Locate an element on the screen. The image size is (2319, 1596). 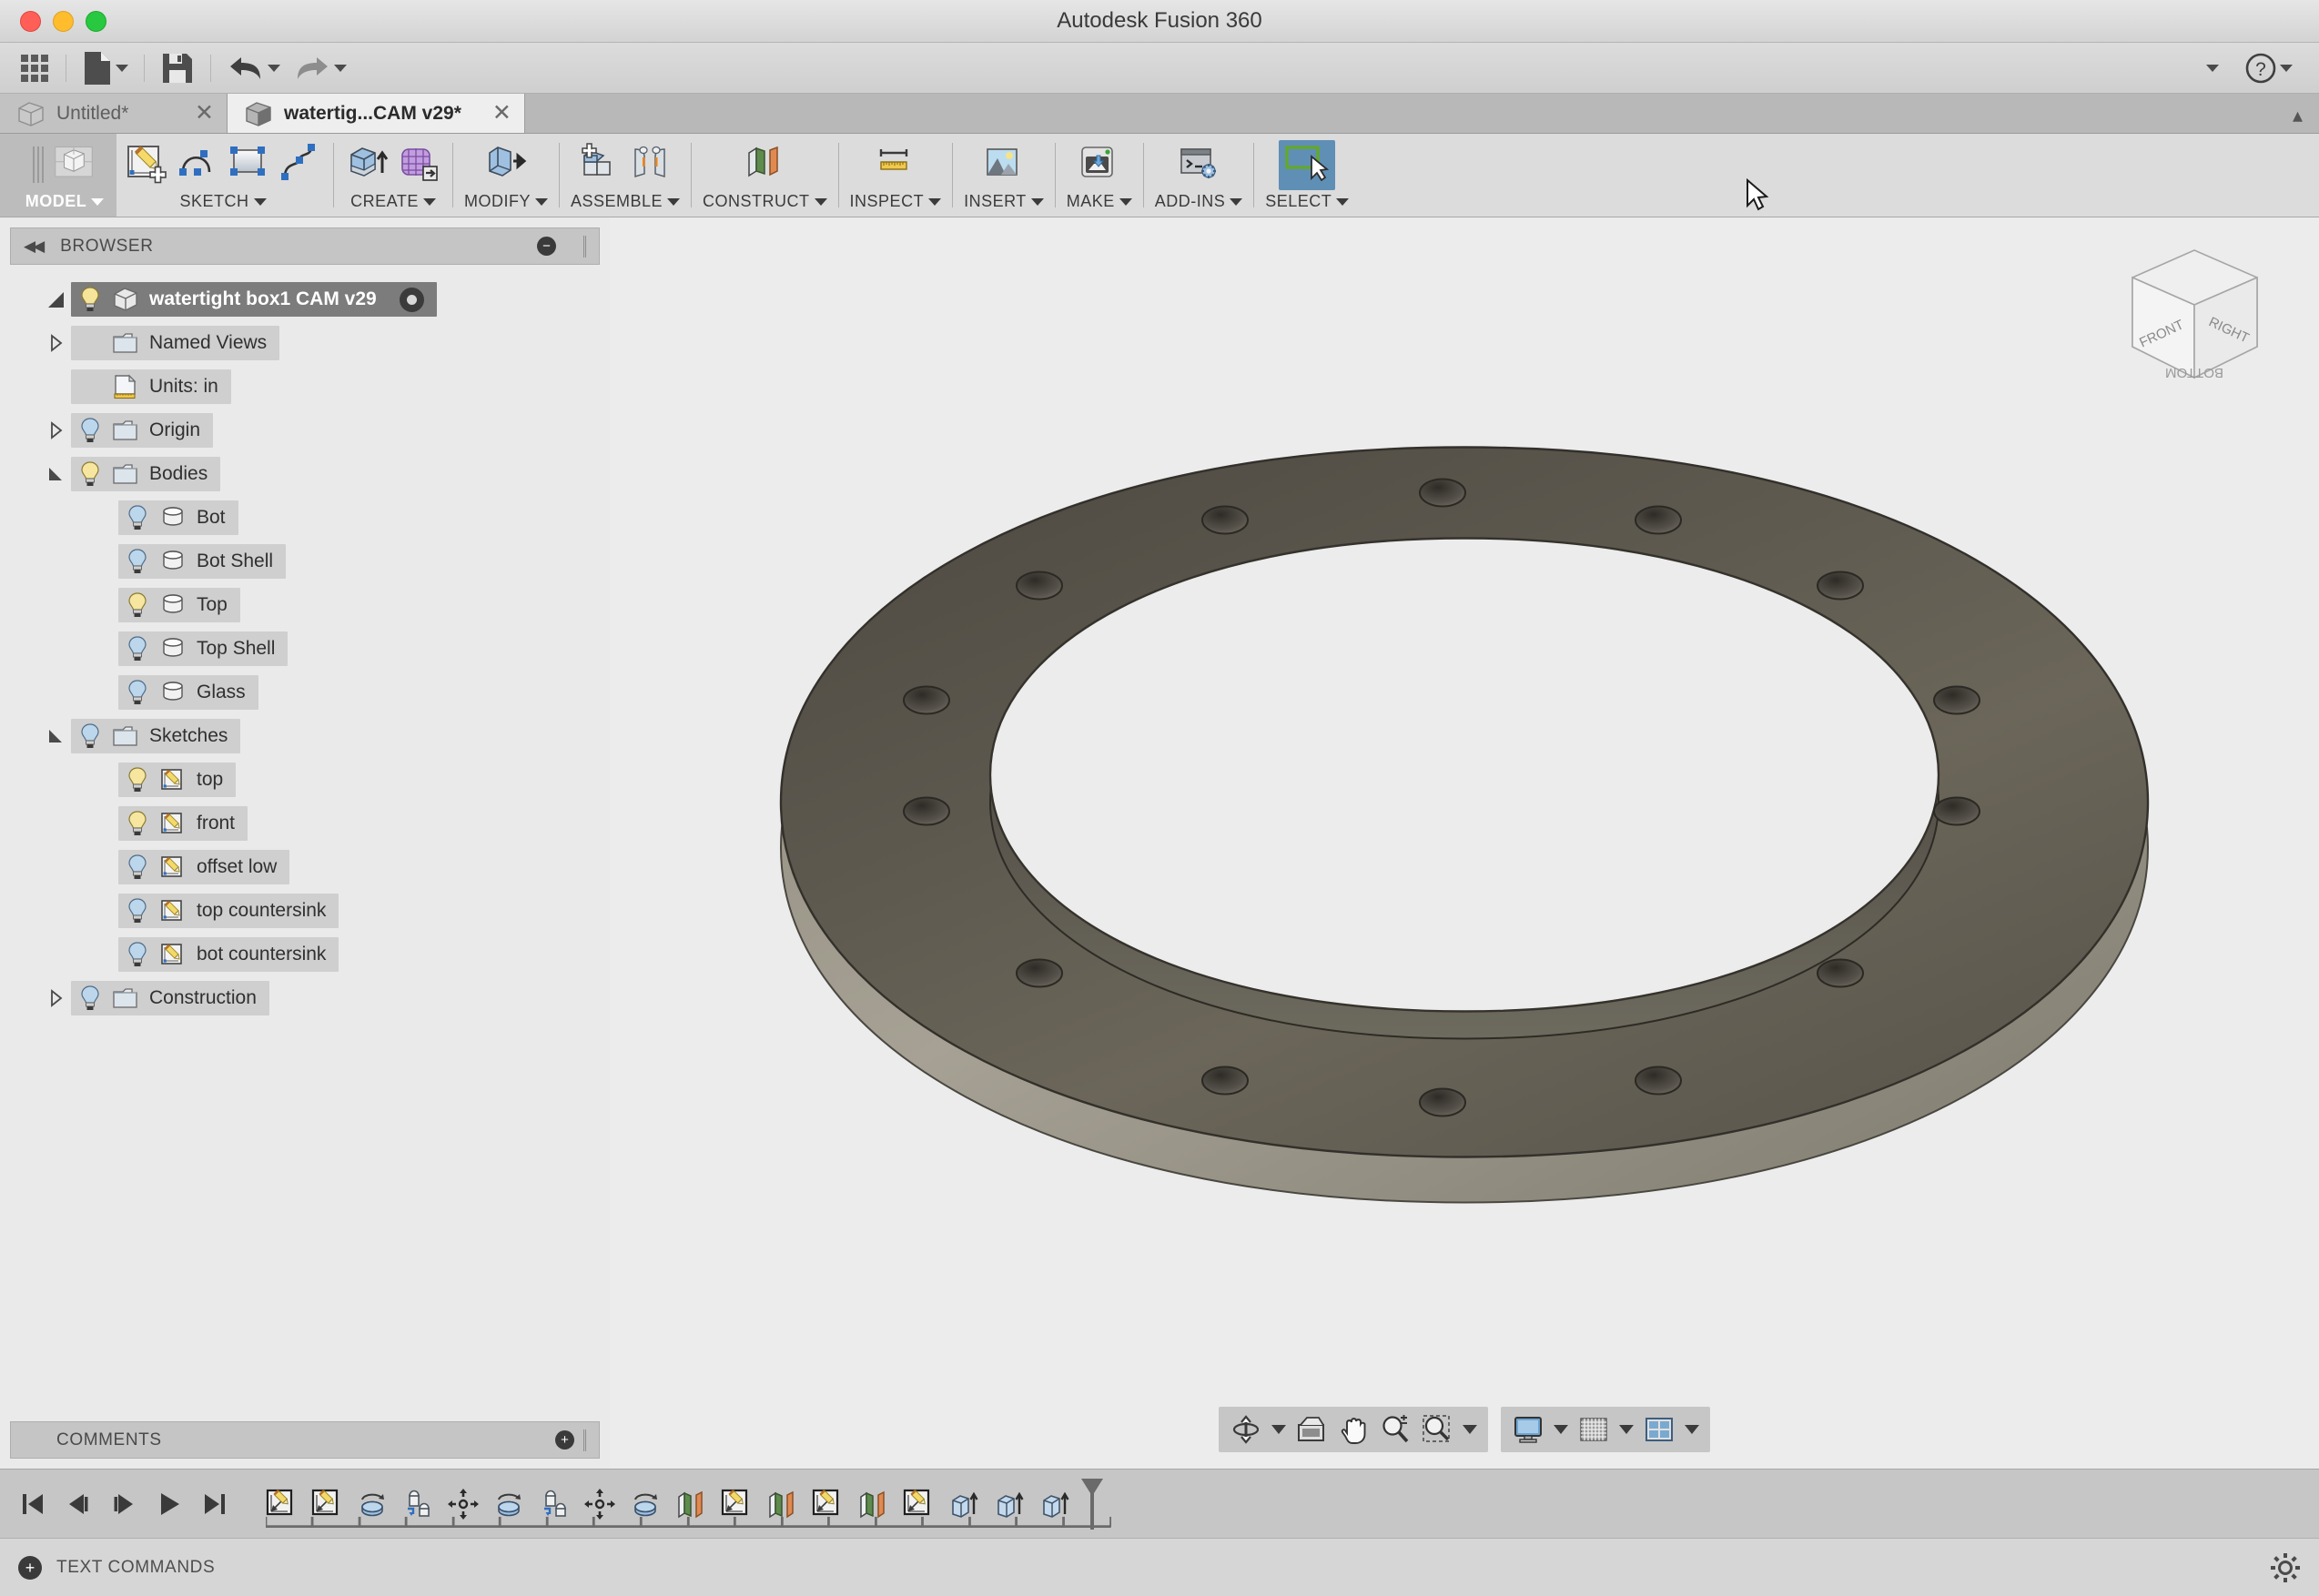
tree-row-glass: Glass is located at coordinates (188, 692).